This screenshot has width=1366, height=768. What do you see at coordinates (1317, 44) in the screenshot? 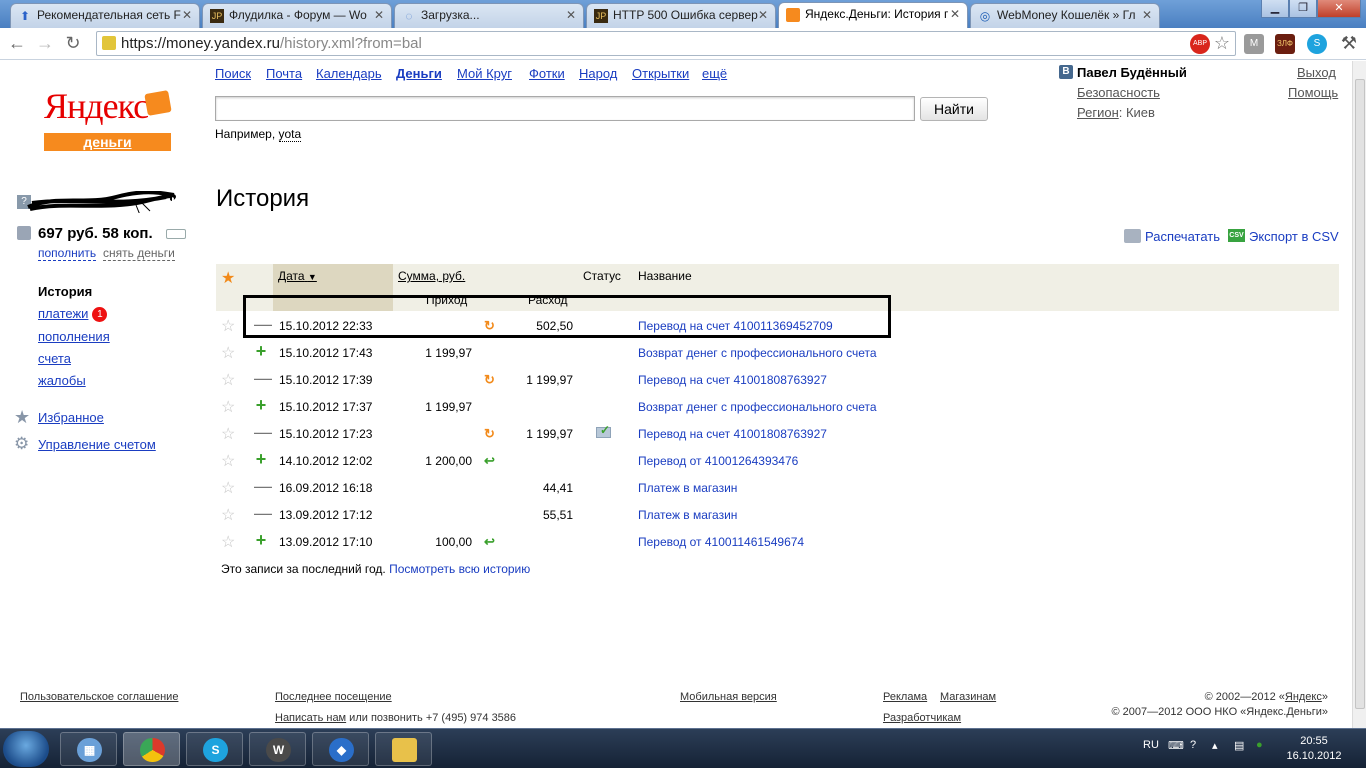
I see `skype-extension-icon: S` at bounding box center [1317, 44].